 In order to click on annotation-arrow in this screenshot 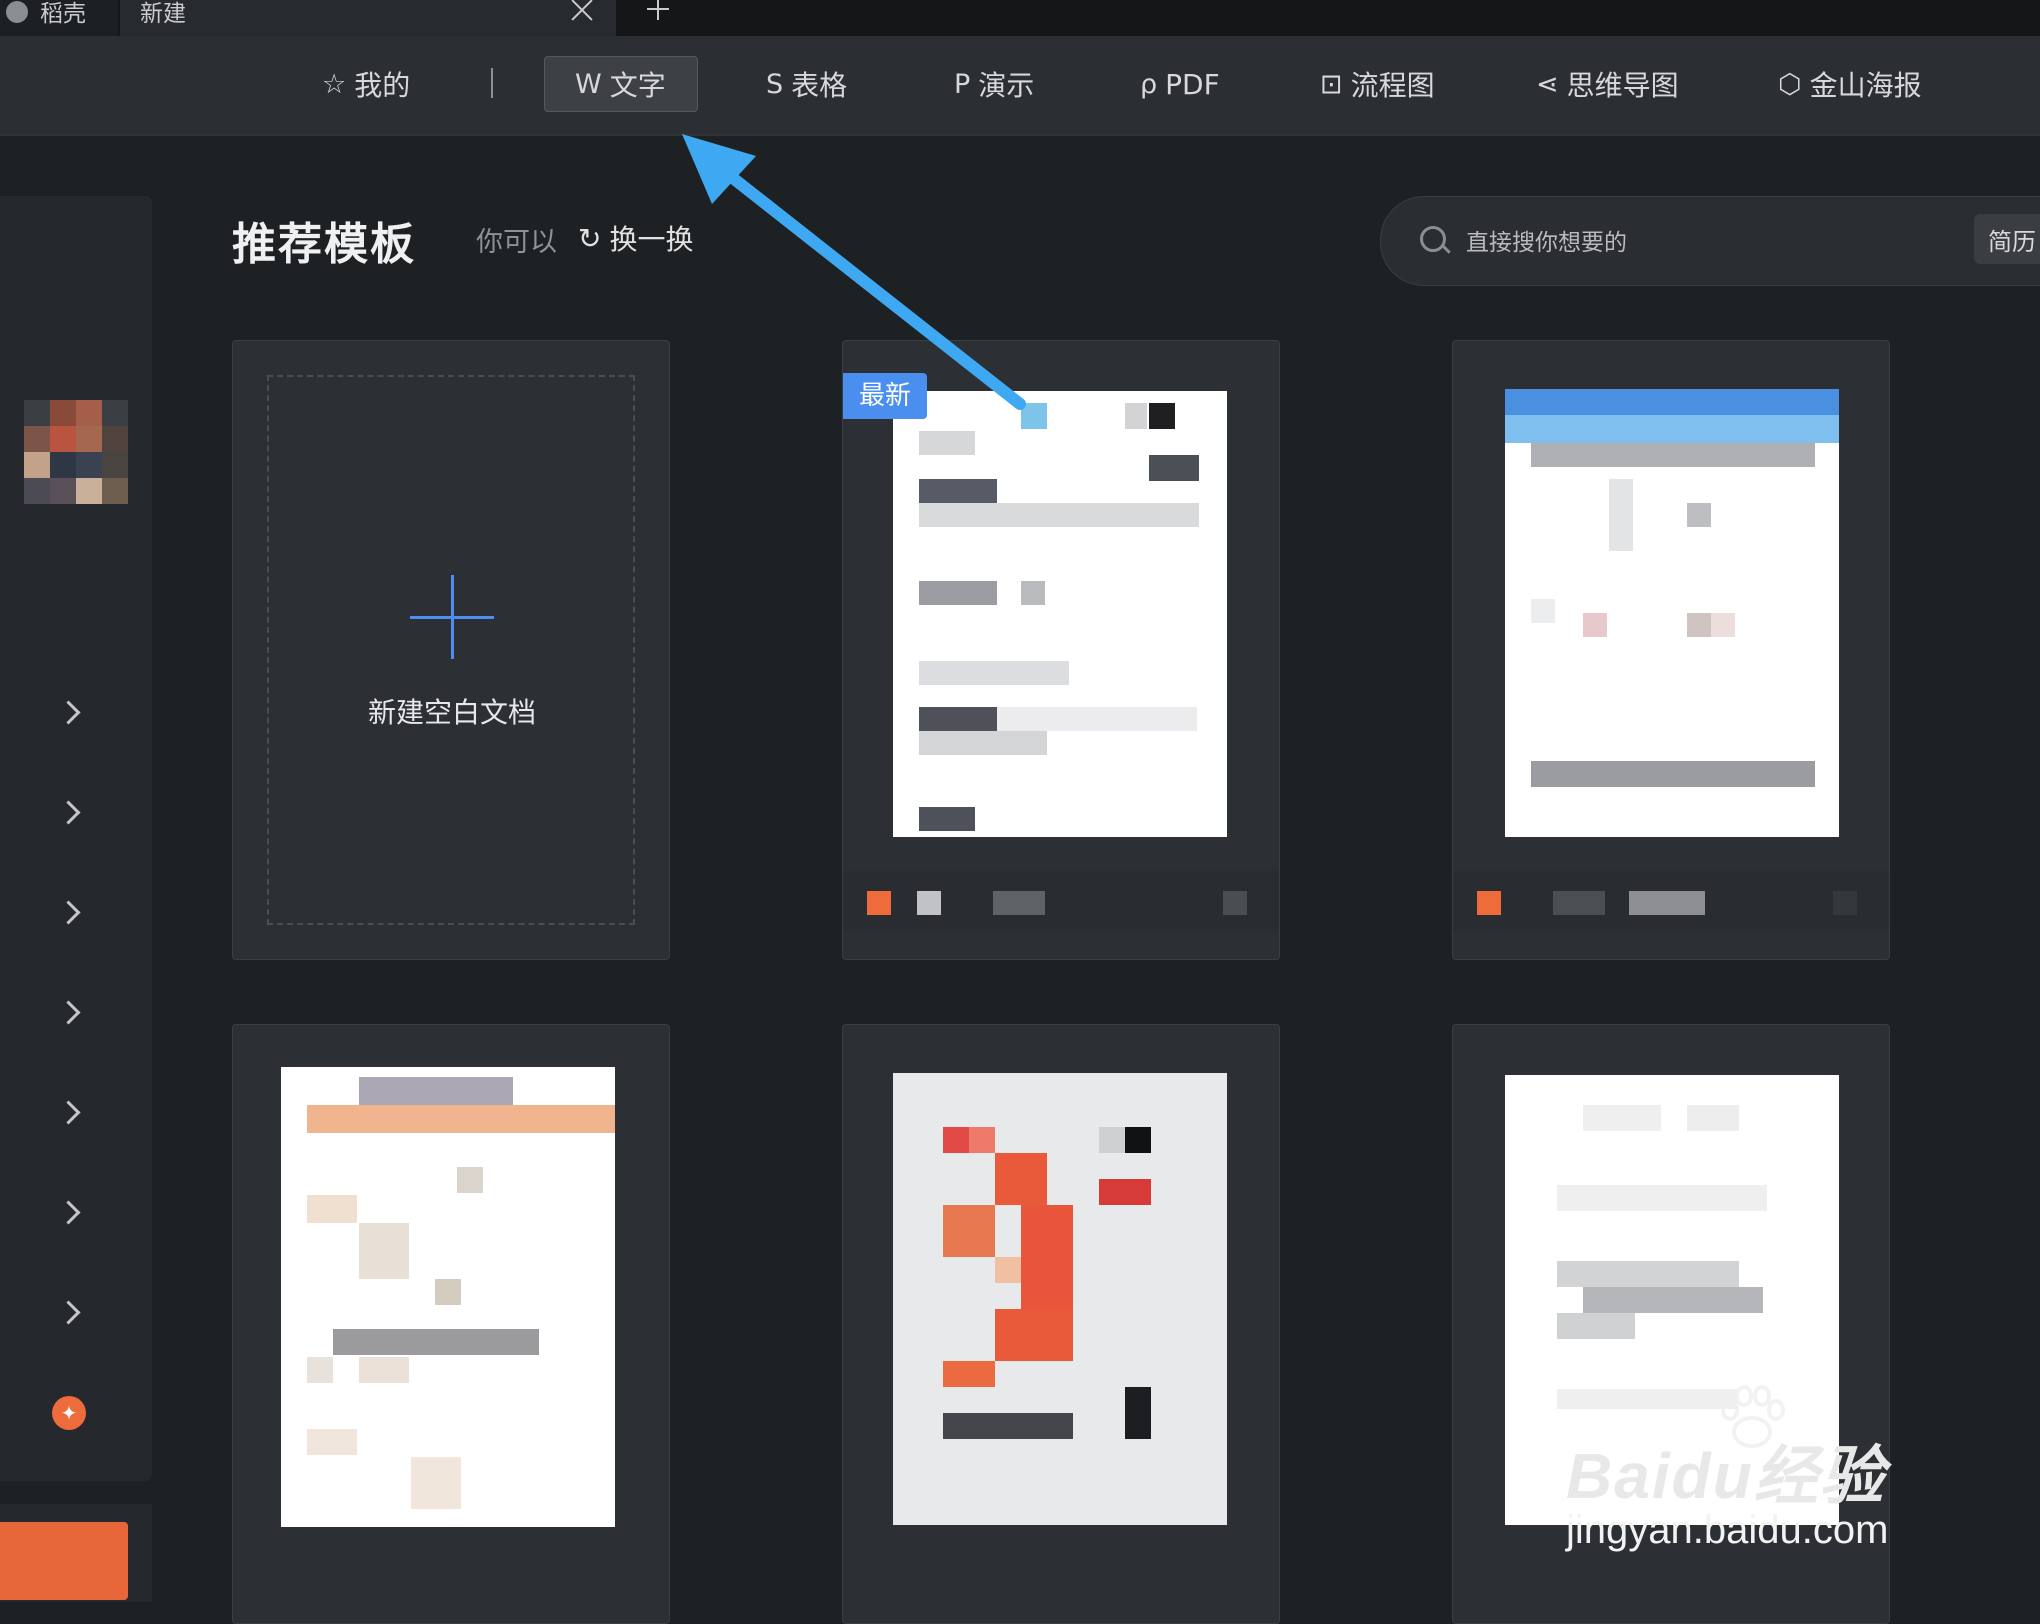, I will do `click(854, 272)`.